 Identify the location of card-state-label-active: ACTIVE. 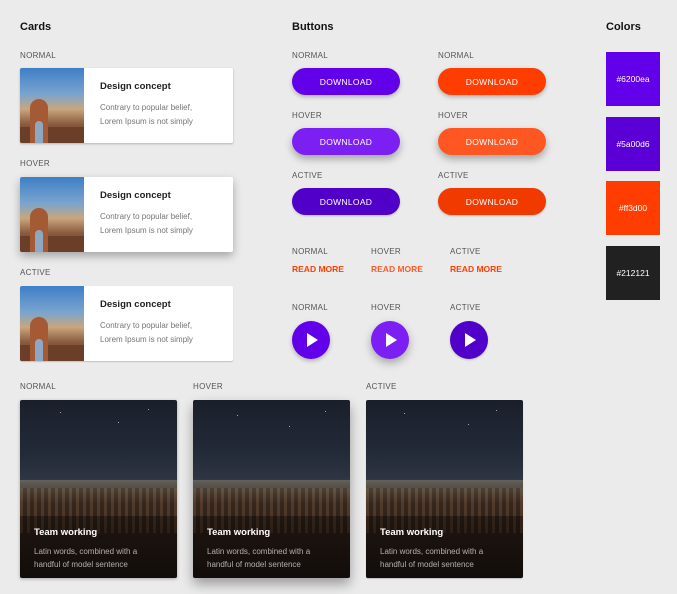
(35, 272).